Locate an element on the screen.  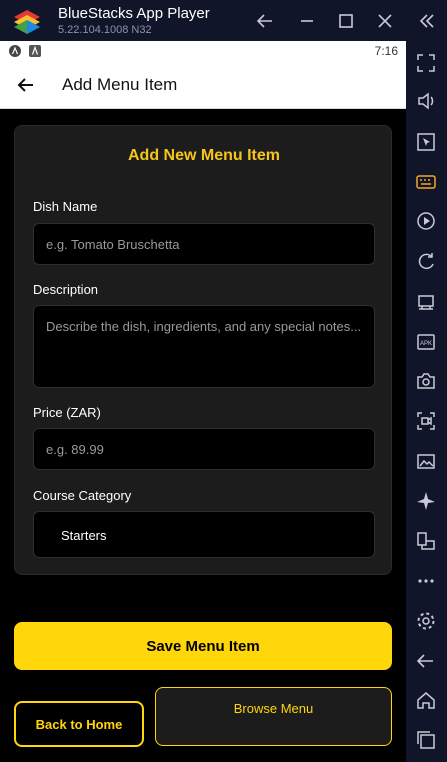
recent-apps-icon is located at coordinates (426, 740).